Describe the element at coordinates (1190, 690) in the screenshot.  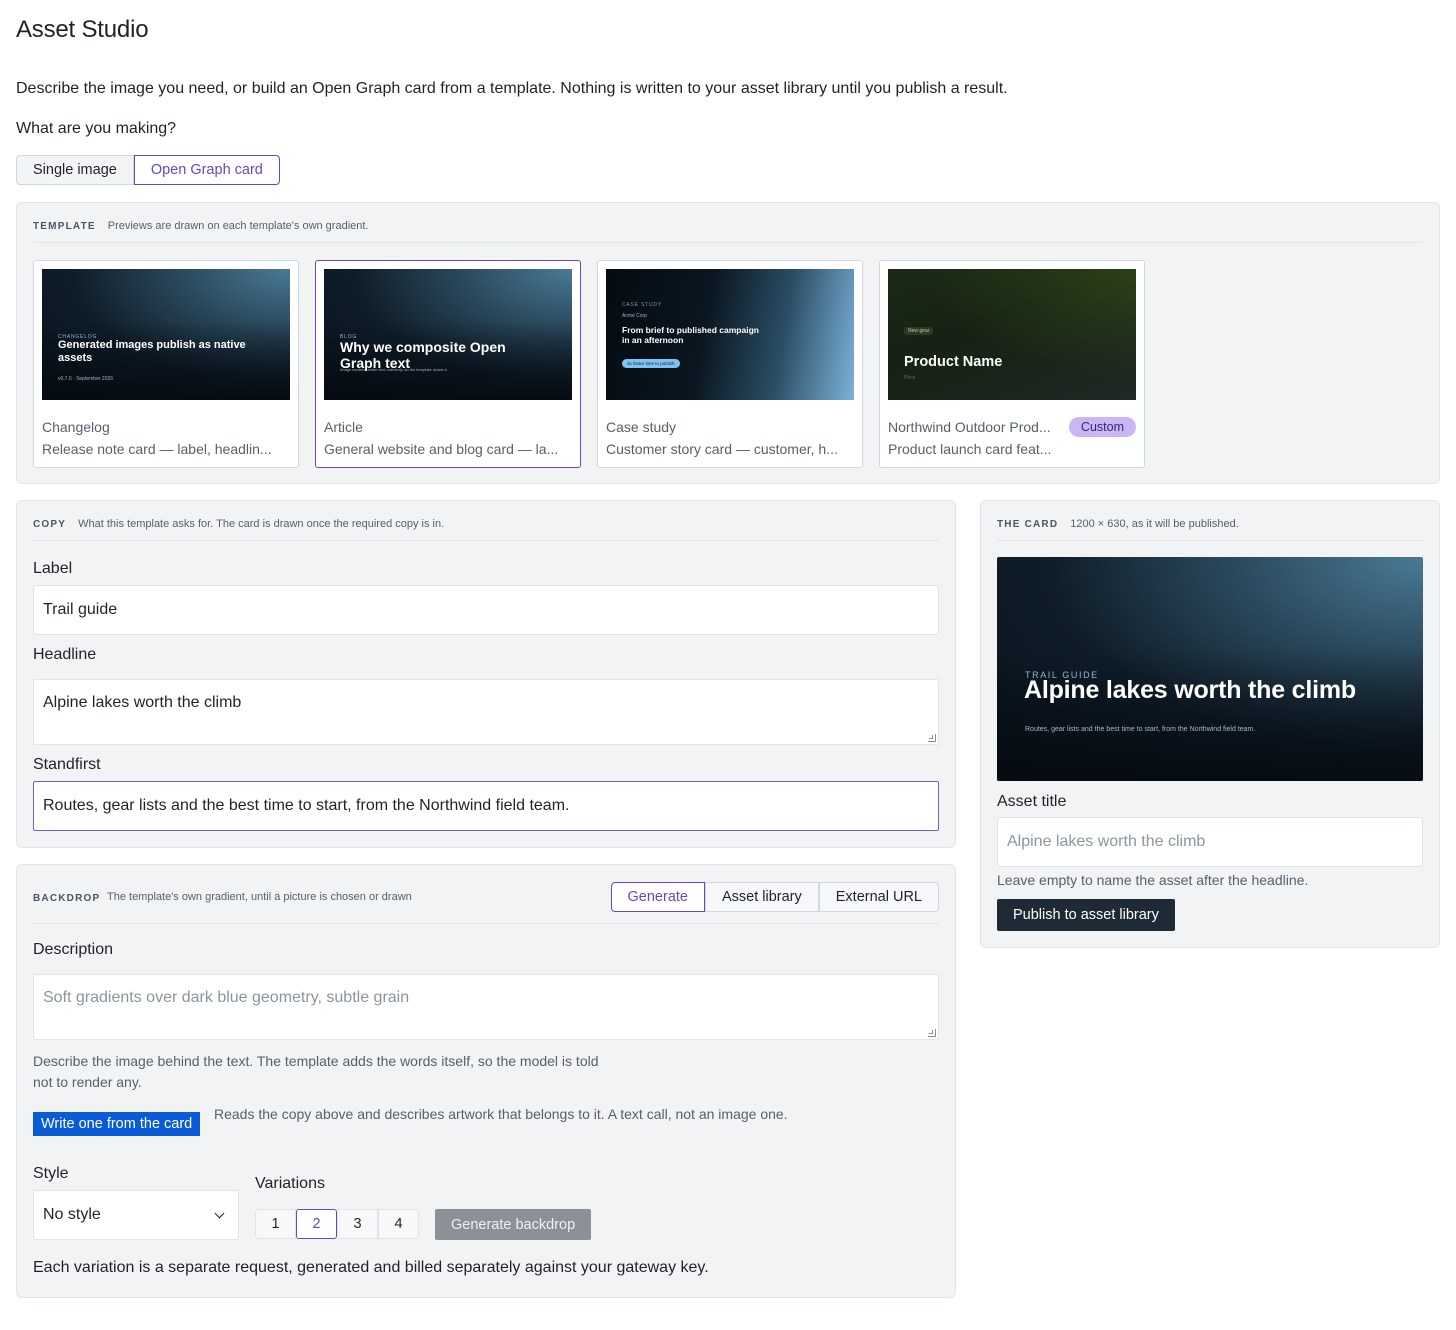
I see `preview-title: Alpine lakes worth the climb` at that location.